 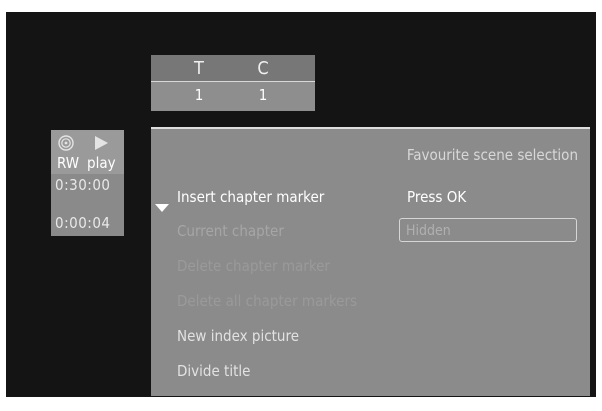 I want to click on menu-item-new-index-picture: New index picture, so click(x=238, y=336).